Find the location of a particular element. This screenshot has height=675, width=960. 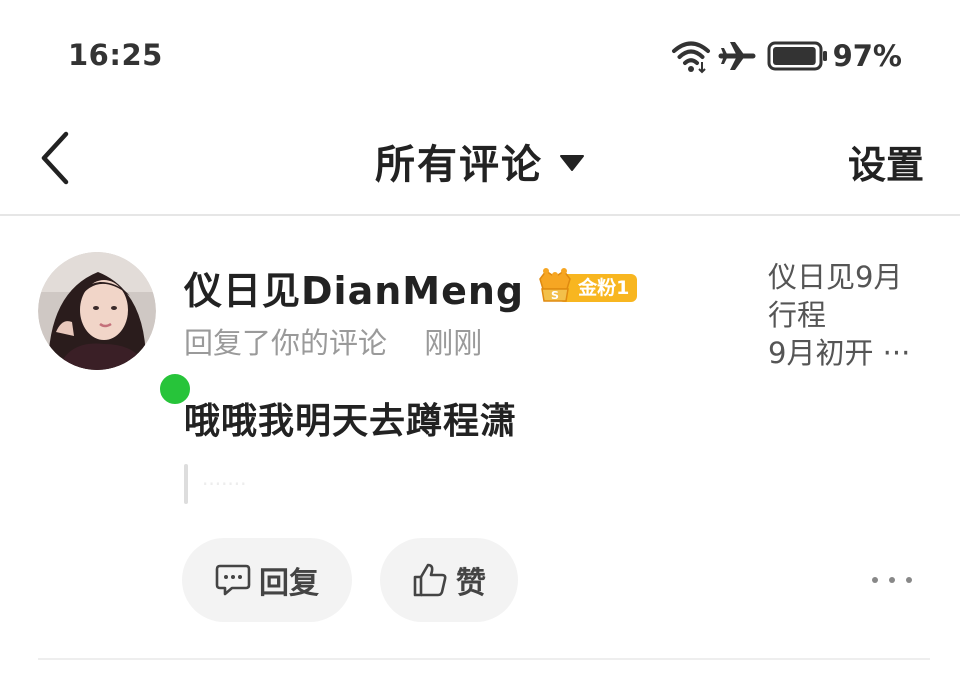

quote-bar is located at coordinates (186, 484).